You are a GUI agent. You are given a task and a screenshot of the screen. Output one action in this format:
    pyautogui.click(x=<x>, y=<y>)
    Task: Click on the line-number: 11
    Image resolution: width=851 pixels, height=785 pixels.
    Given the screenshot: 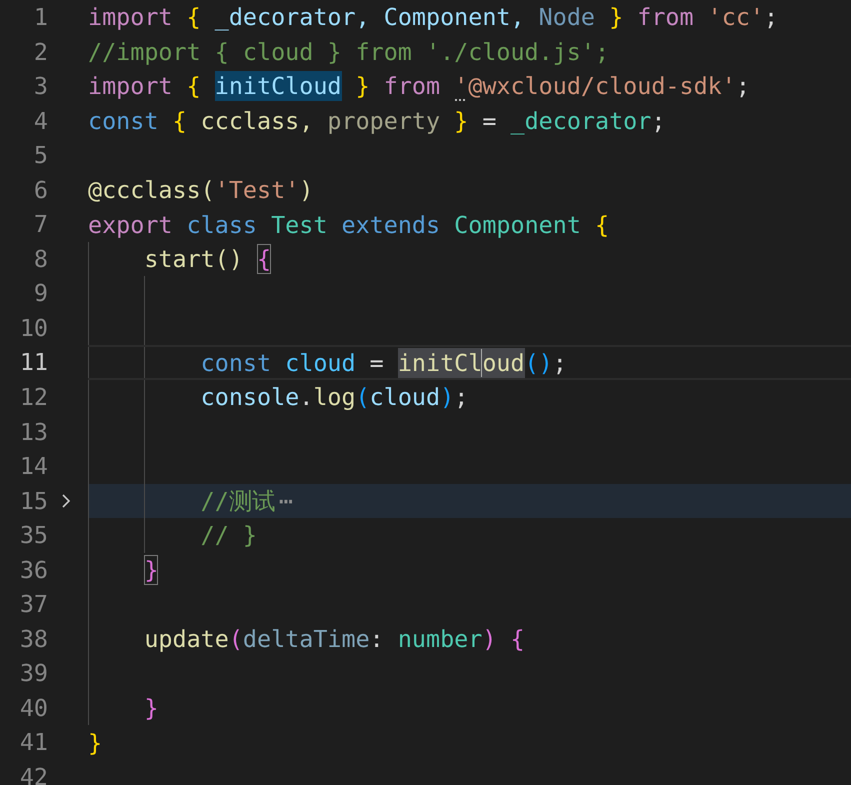 What is the action you would take?
    pyautogui.click(x=33, y=362)
    